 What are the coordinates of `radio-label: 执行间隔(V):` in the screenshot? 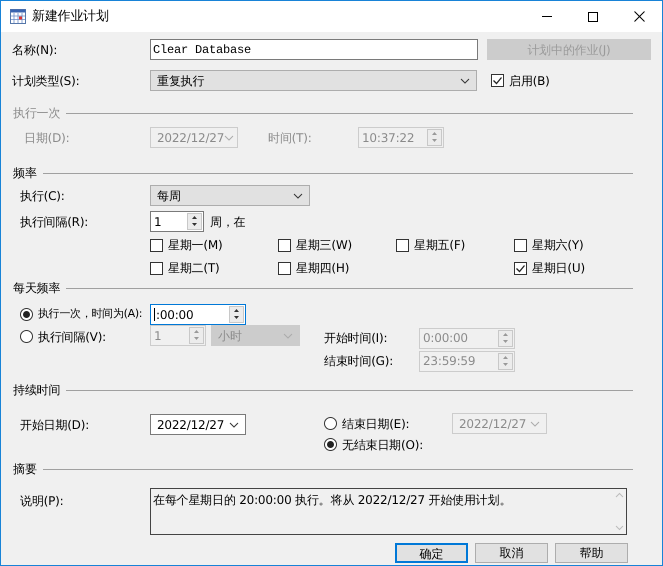 It's located at (72, 337).